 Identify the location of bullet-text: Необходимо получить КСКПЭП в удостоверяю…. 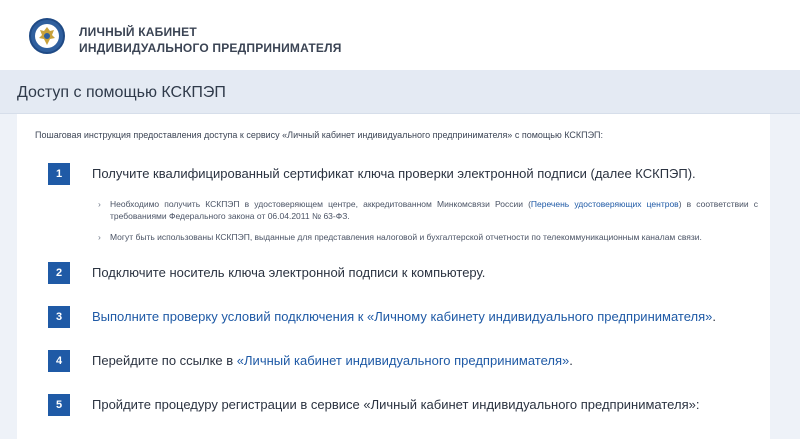
(428, 210).